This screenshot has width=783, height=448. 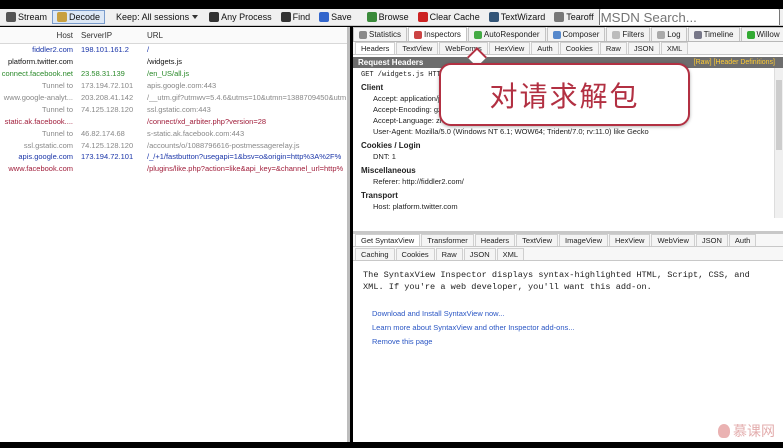 I want to click on msdn-search-input, so click(x=689, y=17).